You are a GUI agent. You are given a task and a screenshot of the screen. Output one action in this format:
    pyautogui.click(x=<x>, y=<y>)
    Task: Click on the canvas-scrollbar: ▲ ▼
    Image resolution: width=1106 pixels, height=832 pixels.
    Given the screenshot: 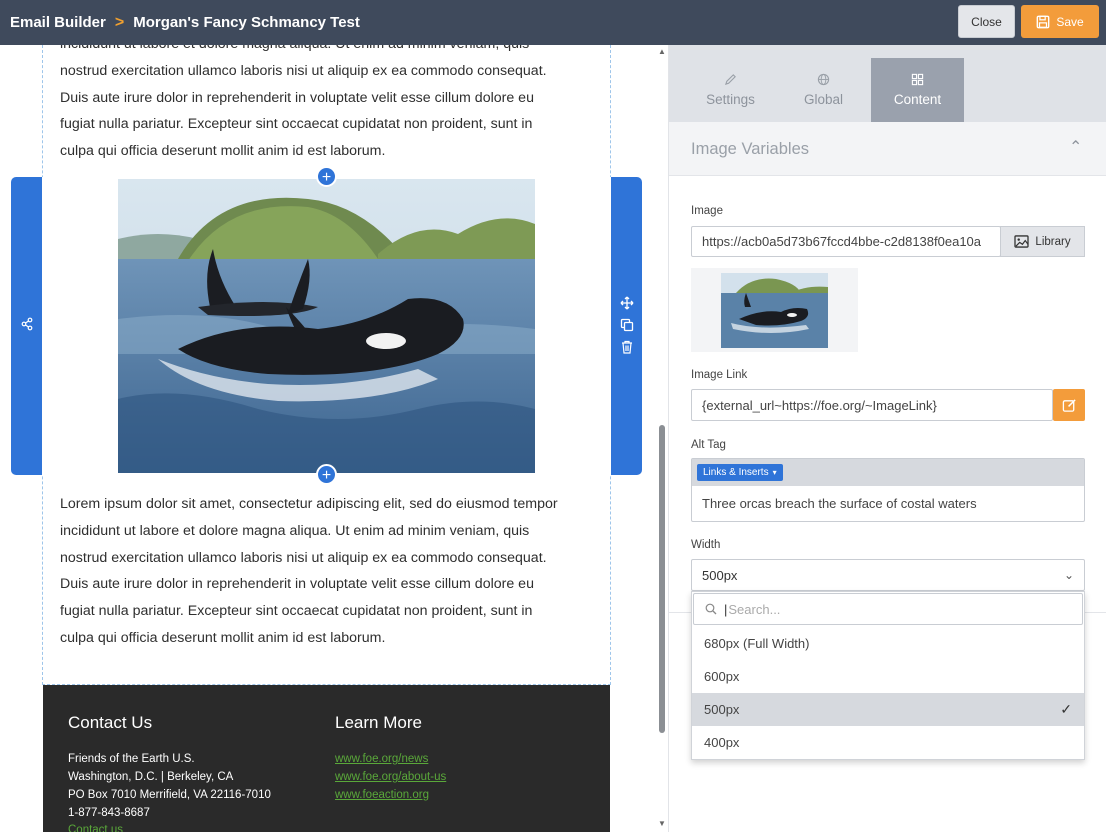 What is the action you would take?
    pyautogui.click(x=662, y=438)
    